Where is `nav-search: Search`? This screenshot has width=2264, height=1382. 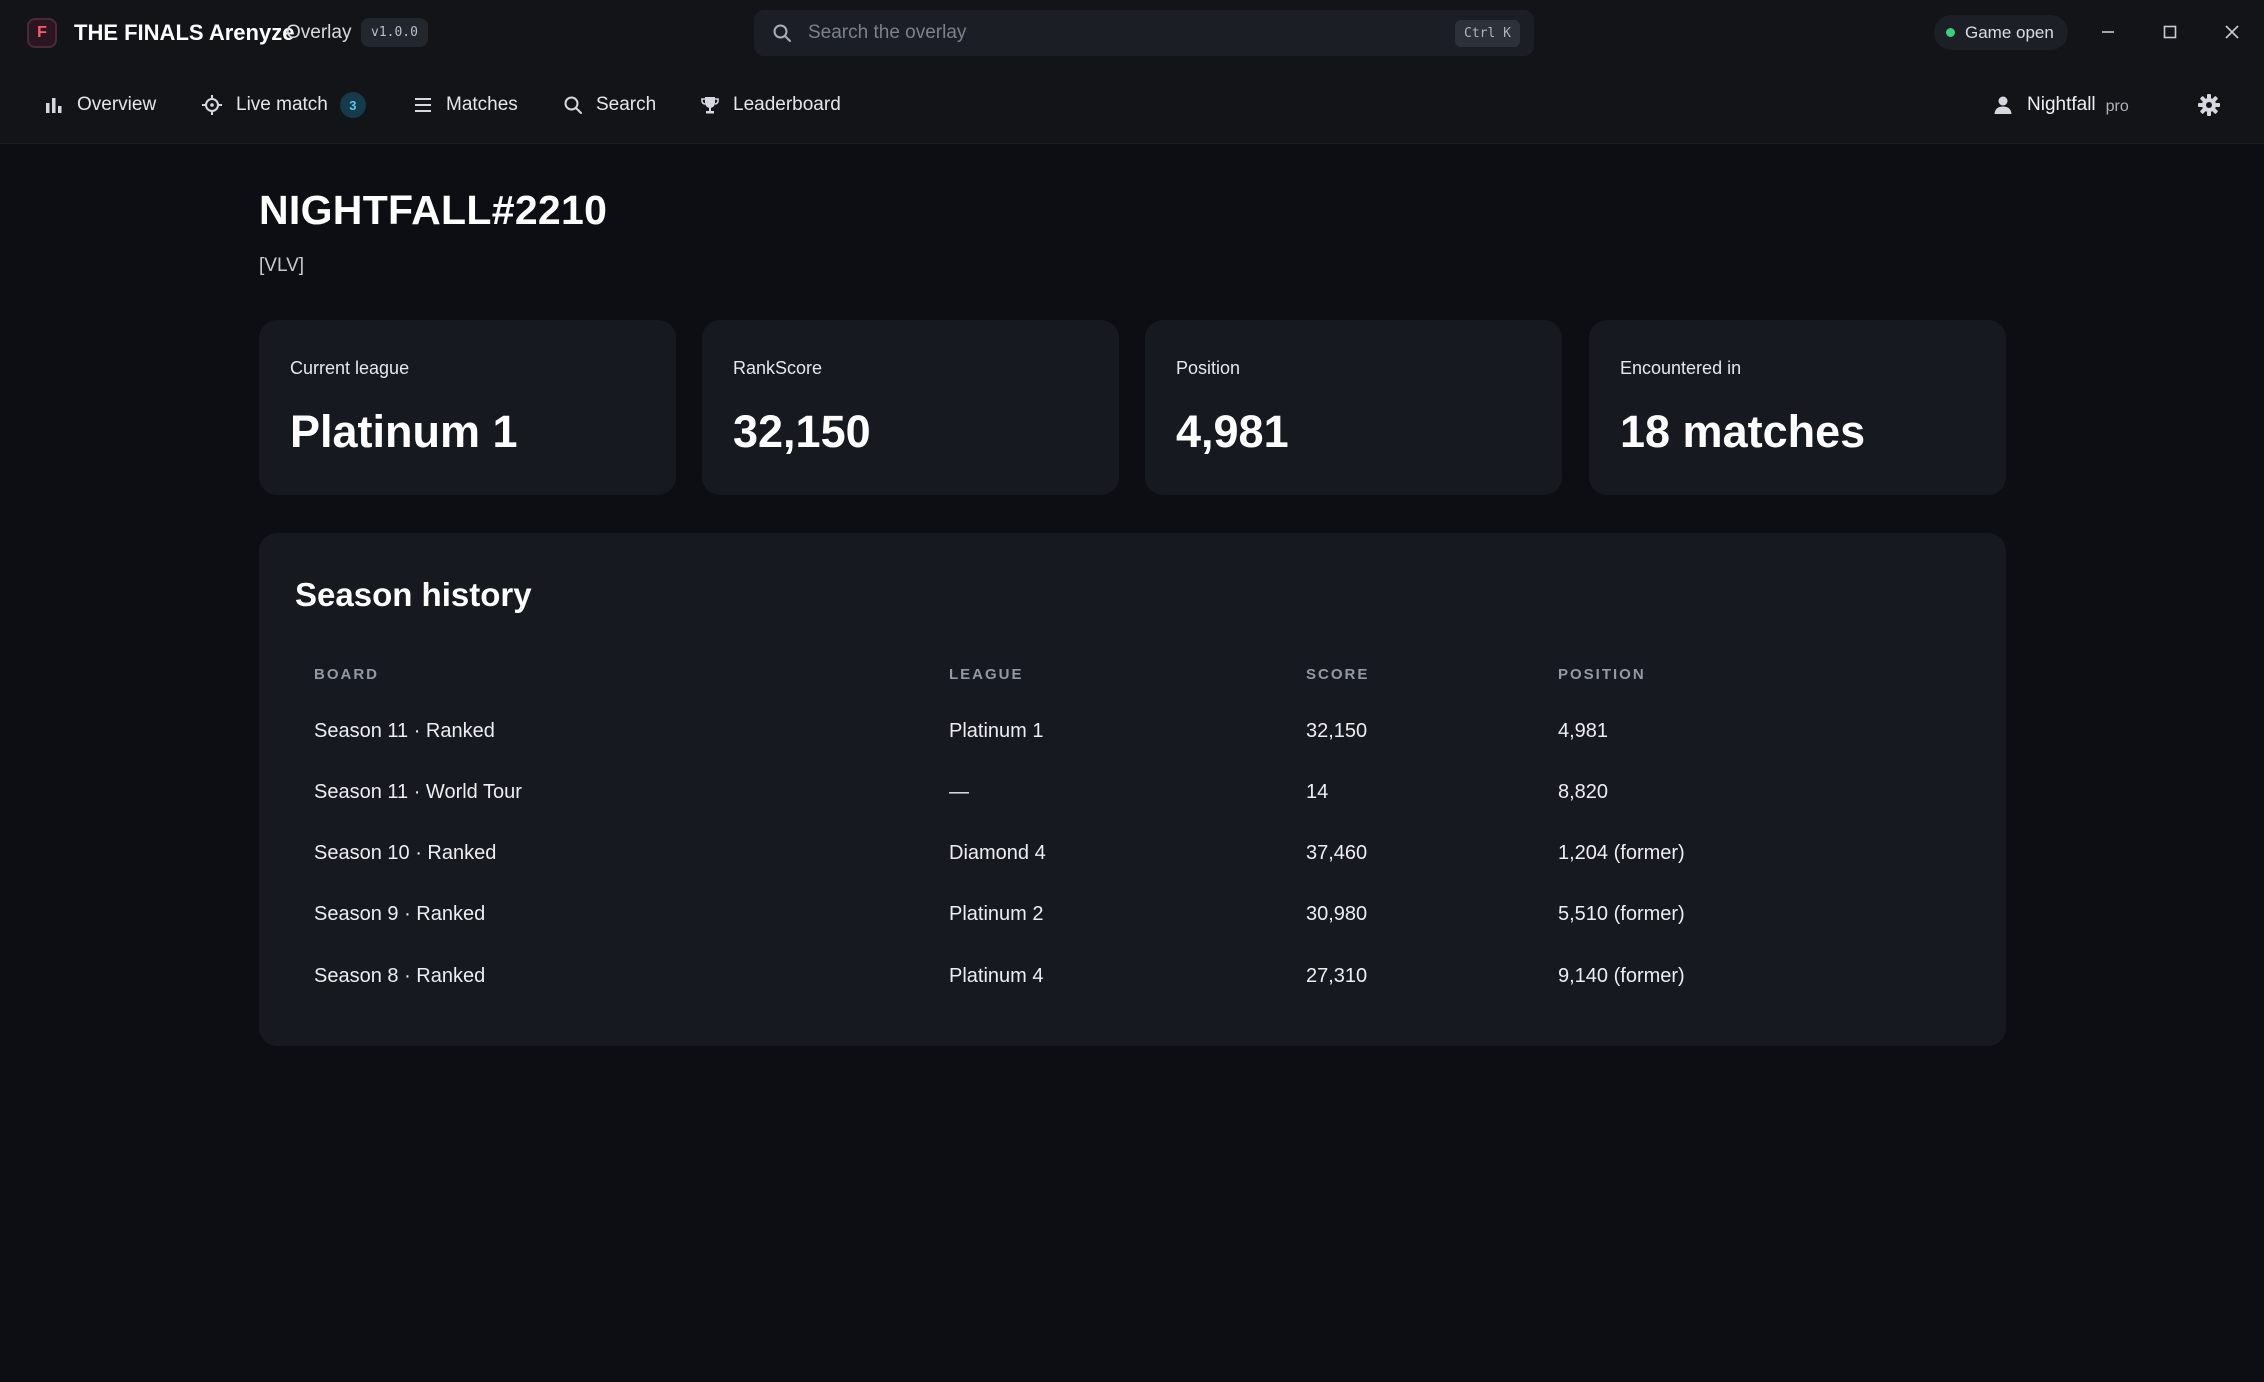
nav-search: Search is located at coordinates (609, 105).